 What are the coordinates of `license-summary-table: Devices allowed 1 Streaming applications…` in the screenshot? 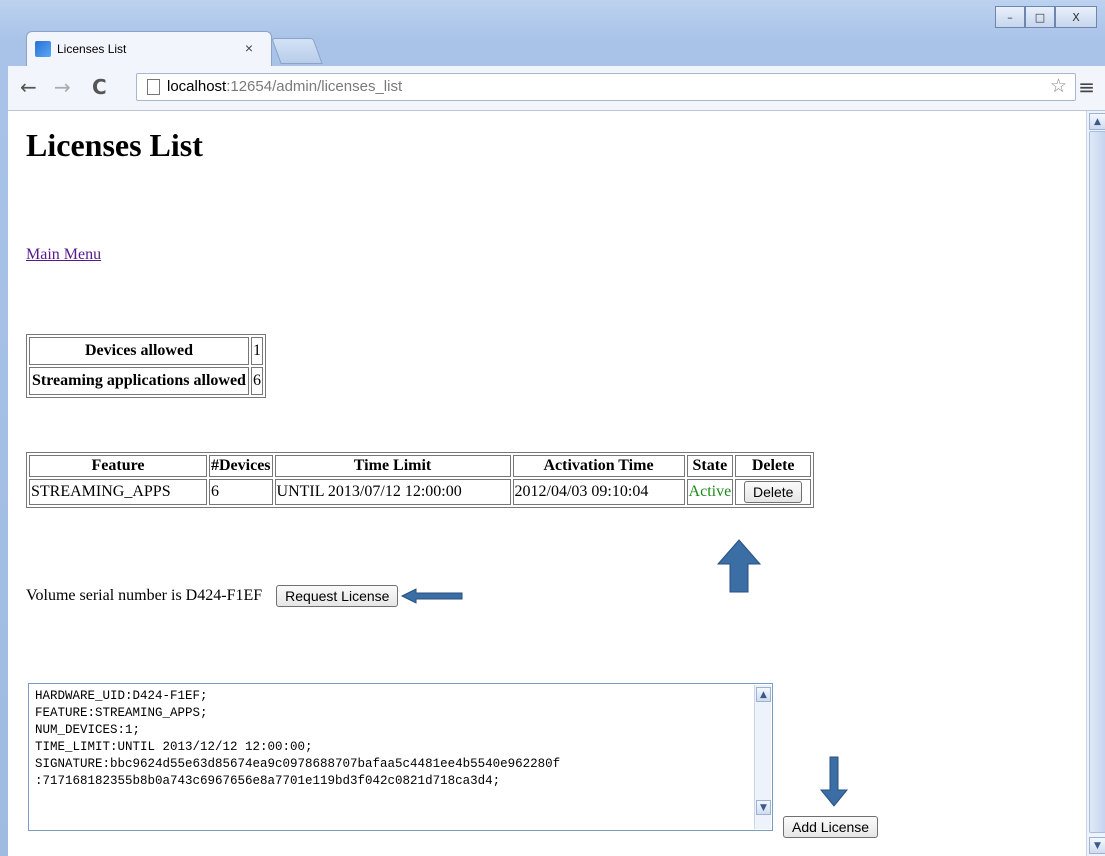 It's located at (146, 366).